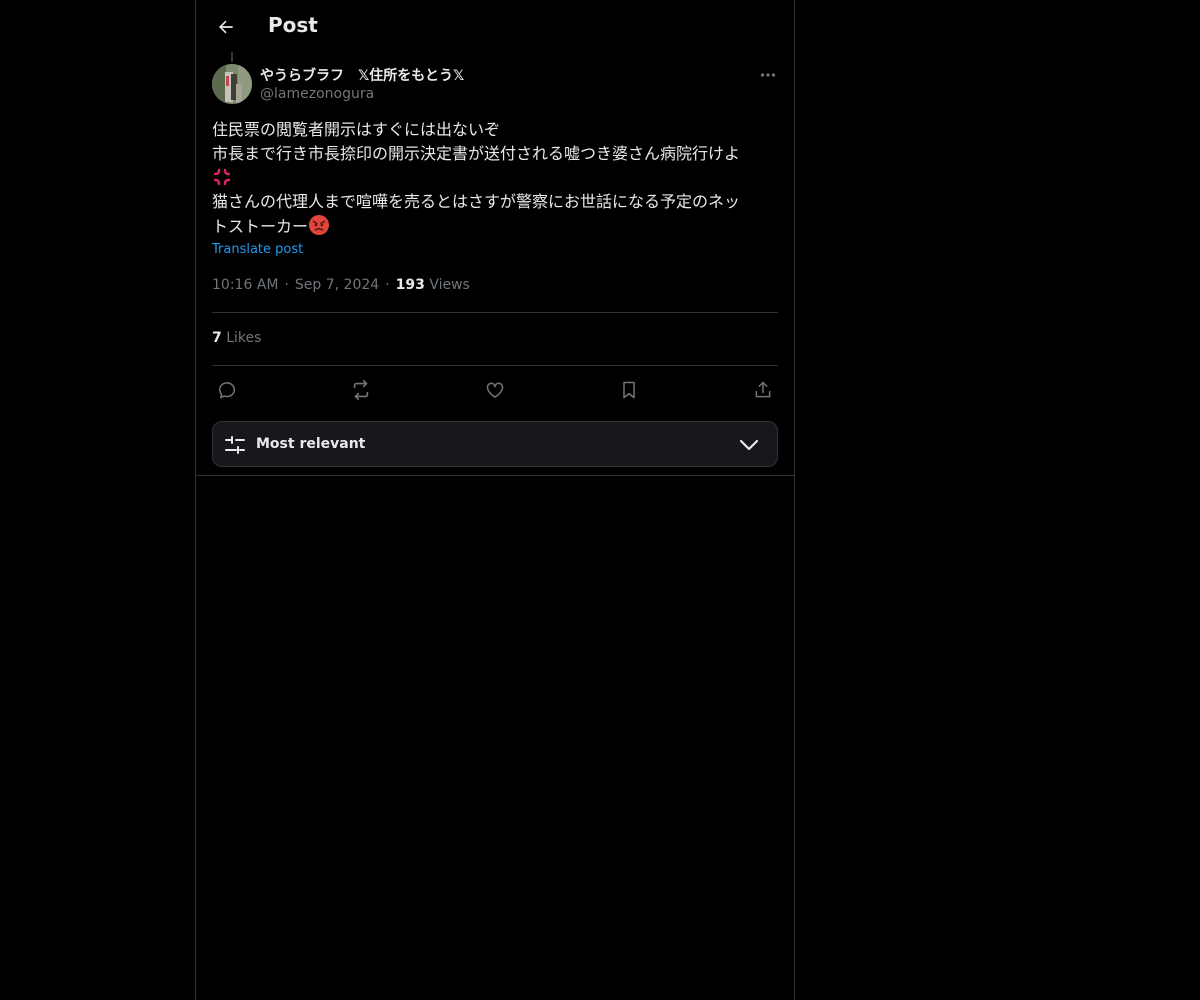  I want to click on bookmark-icon, so click(629, 390).